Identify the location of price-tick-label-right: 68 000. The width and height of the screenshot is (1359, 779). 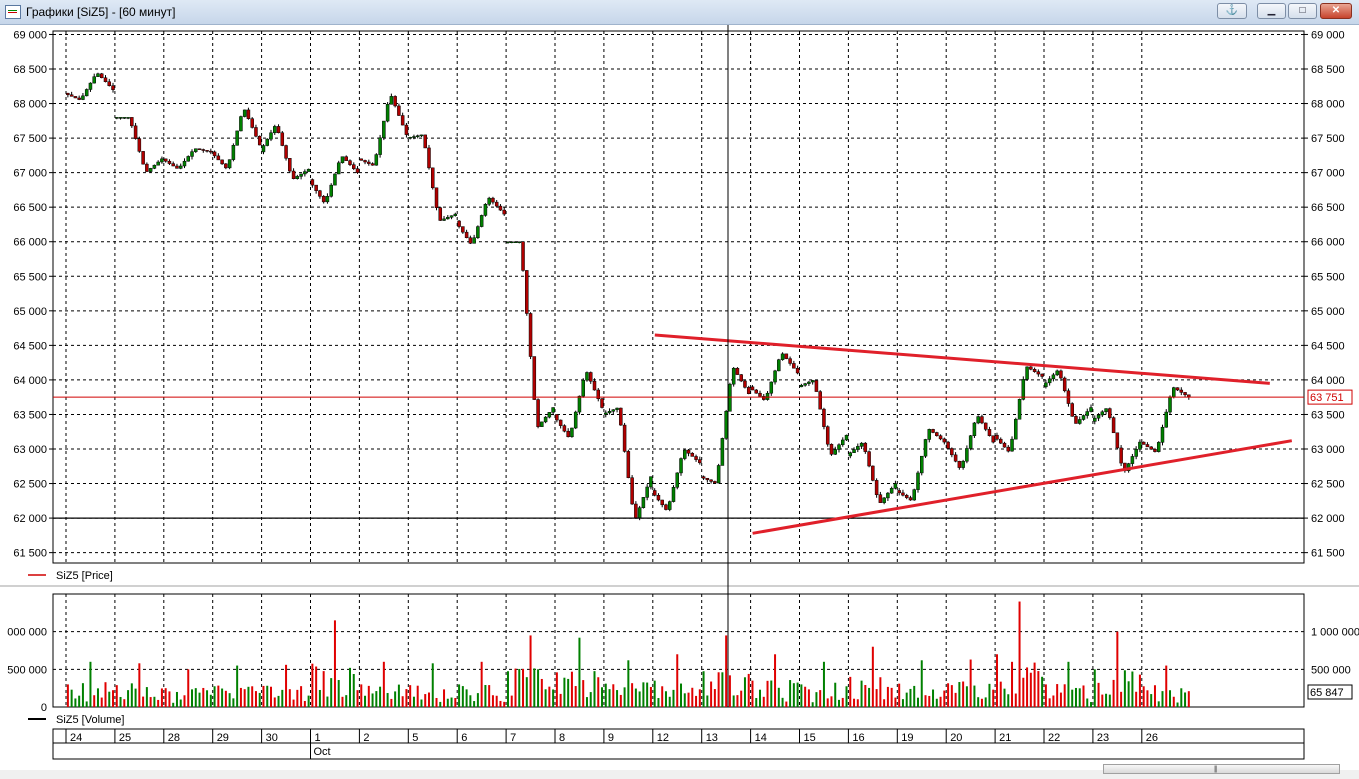
(1328, 105).